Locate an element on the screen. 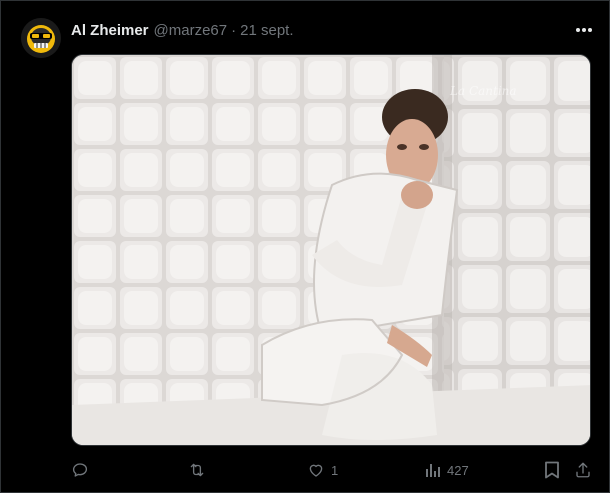 The width and height of the screenshot is (610, 493). action-bar: 1 427 is located at coordinates (333, 470).